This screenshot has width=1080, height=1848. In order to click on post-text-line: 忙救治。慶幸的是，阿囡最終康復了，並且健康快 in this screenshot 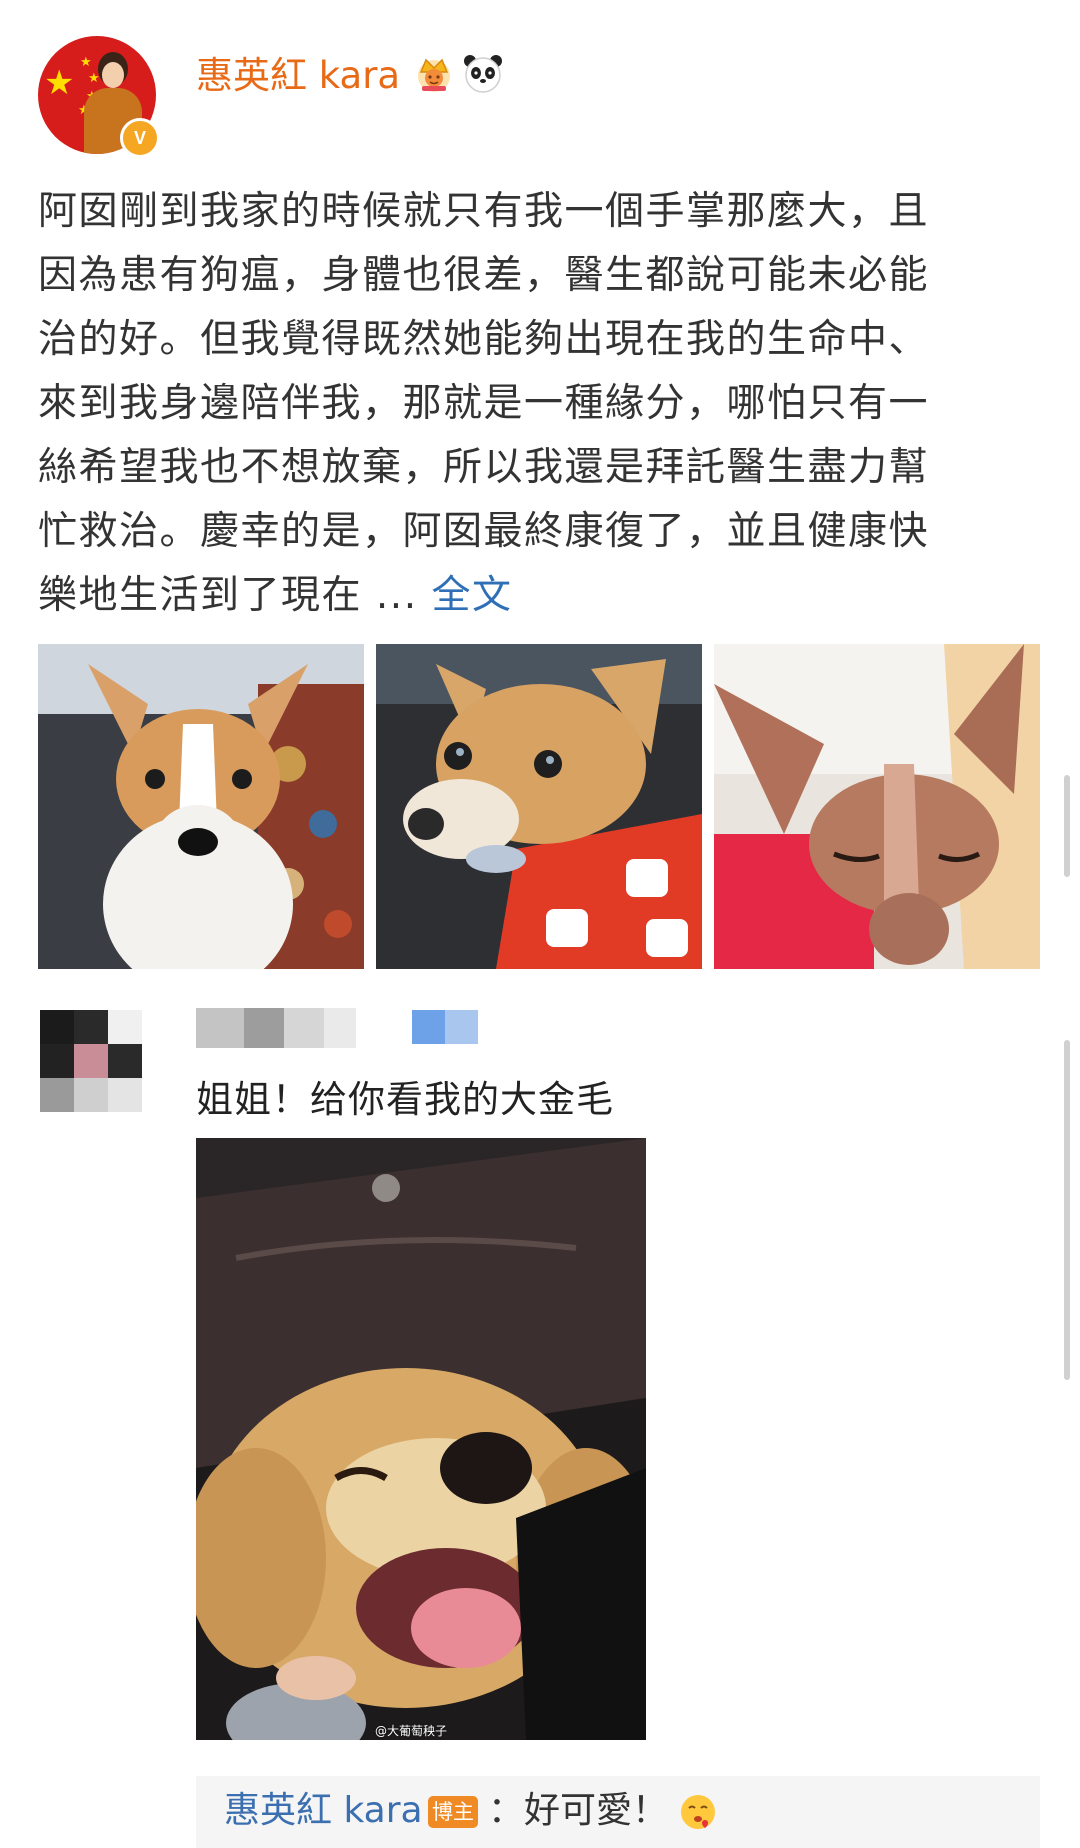, I will do `click(484, 531)`.